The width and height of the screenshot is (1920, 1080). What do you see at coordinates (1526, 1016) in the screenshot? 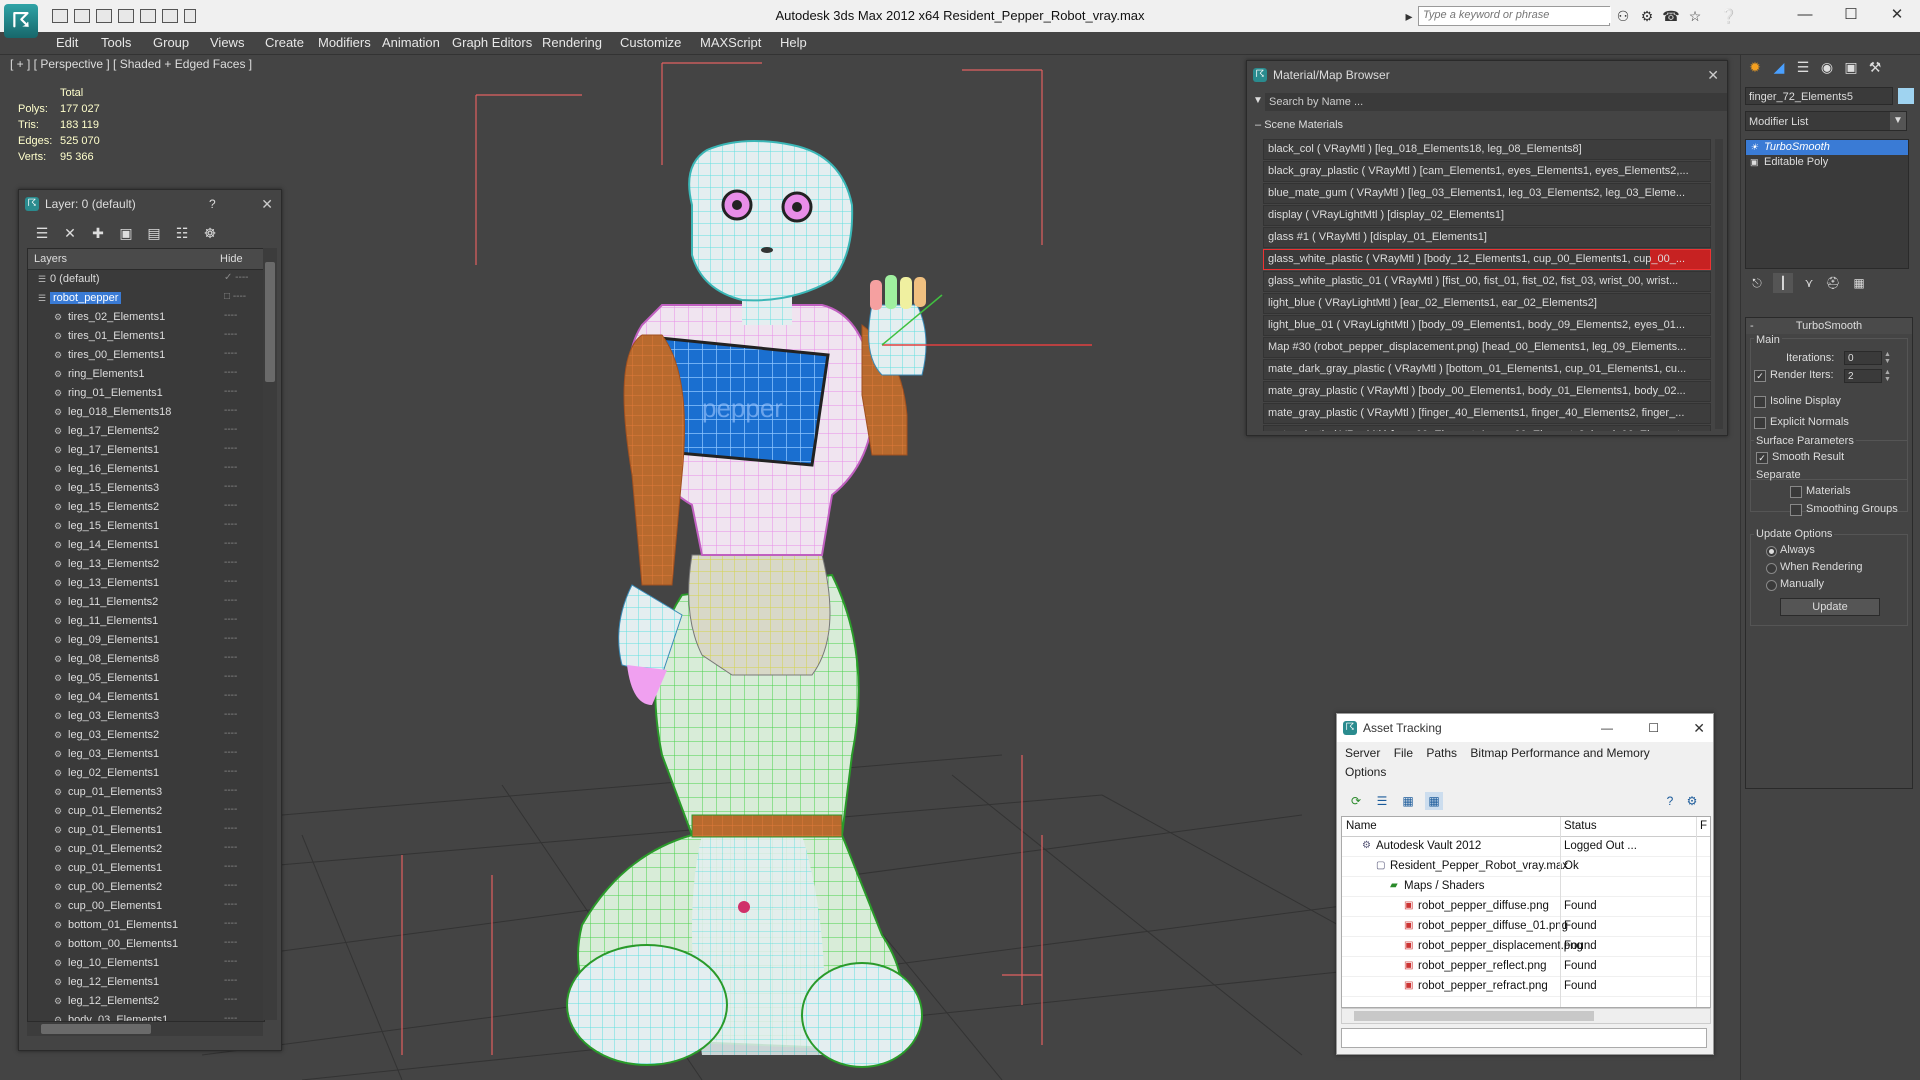
I see `horizontal-scrollbar` at bounding box center [1526, 1016].